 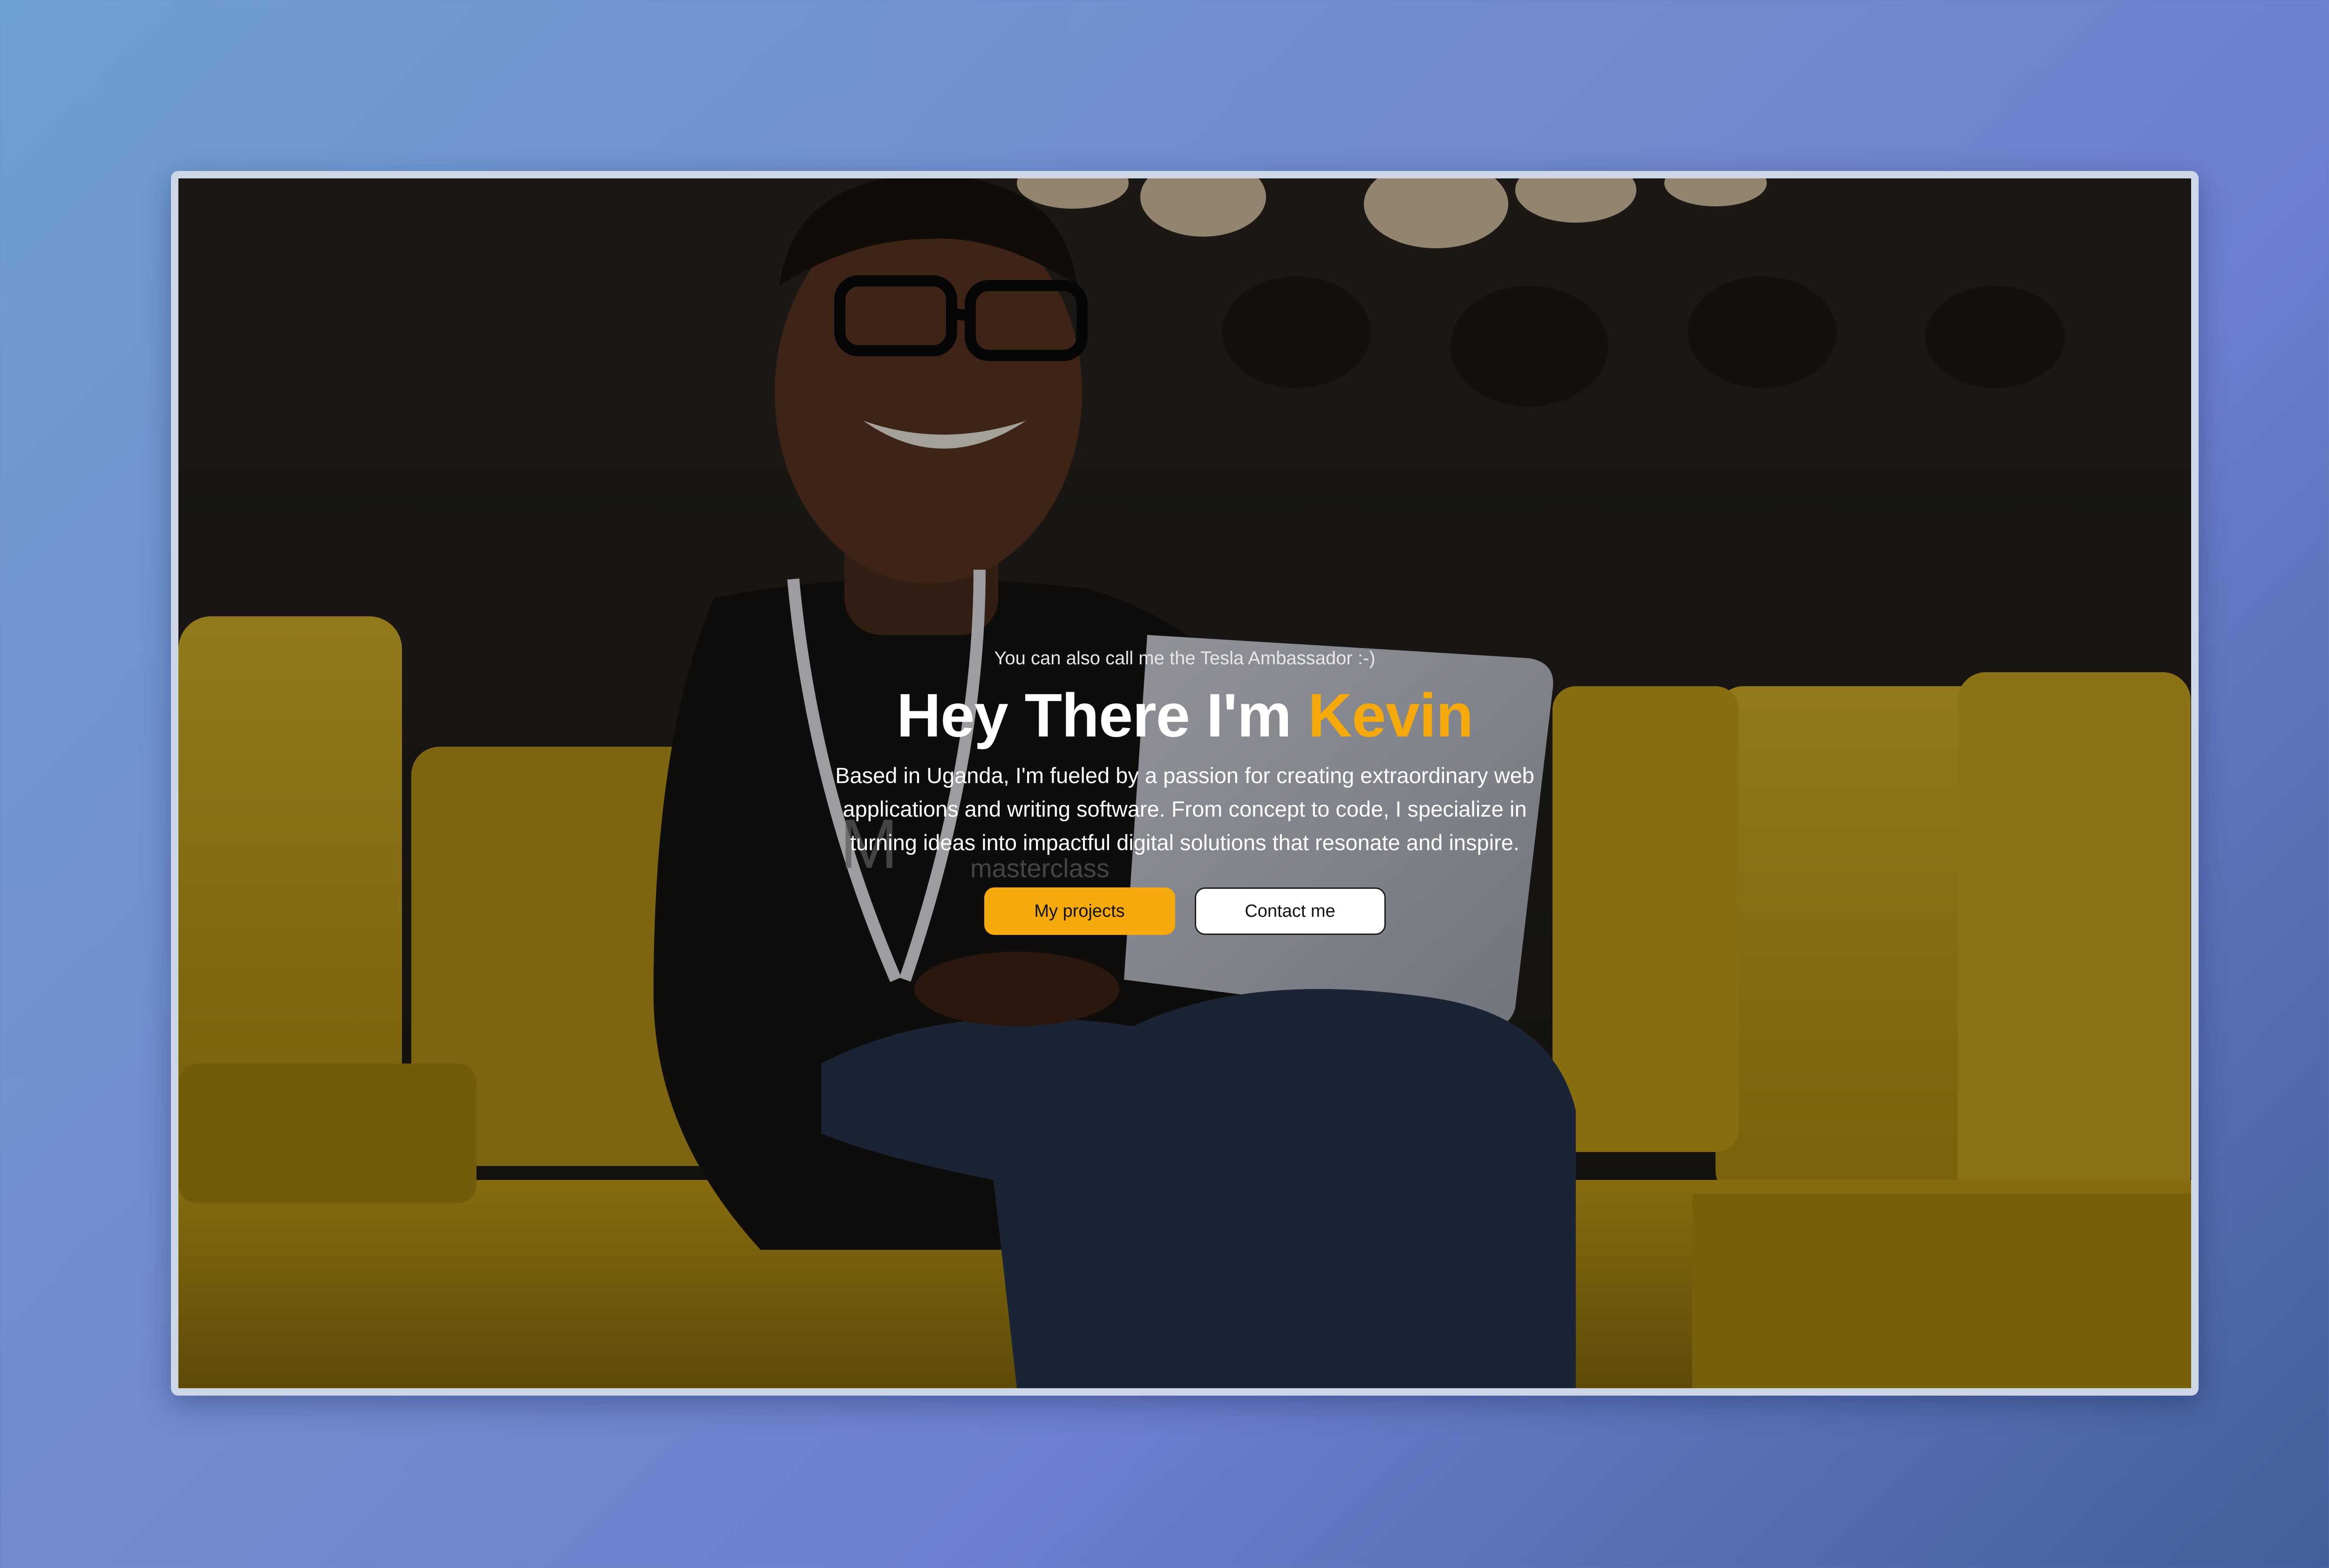 I want to click on my-projects-button: My projects, so click(x=1079, y=911).